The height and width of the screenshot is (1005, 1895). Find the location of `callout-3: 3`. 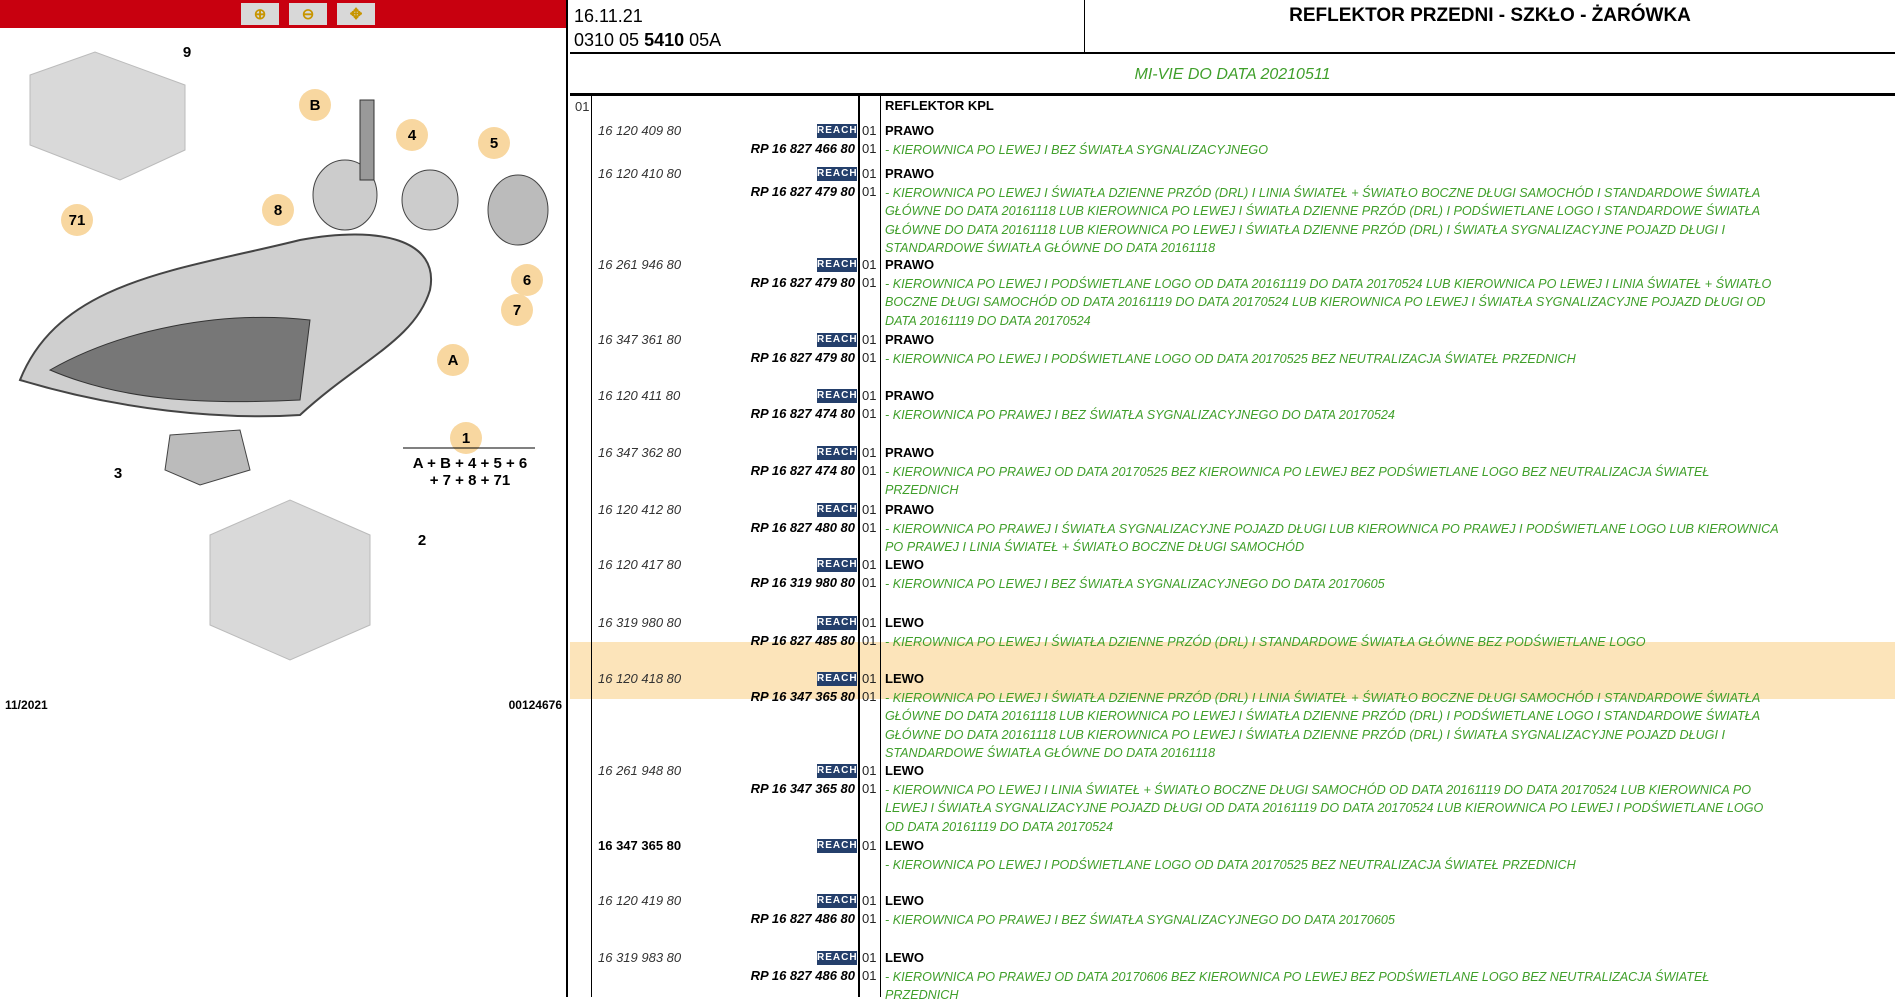

callout-3: 3 is located at coordinates (118, 473).